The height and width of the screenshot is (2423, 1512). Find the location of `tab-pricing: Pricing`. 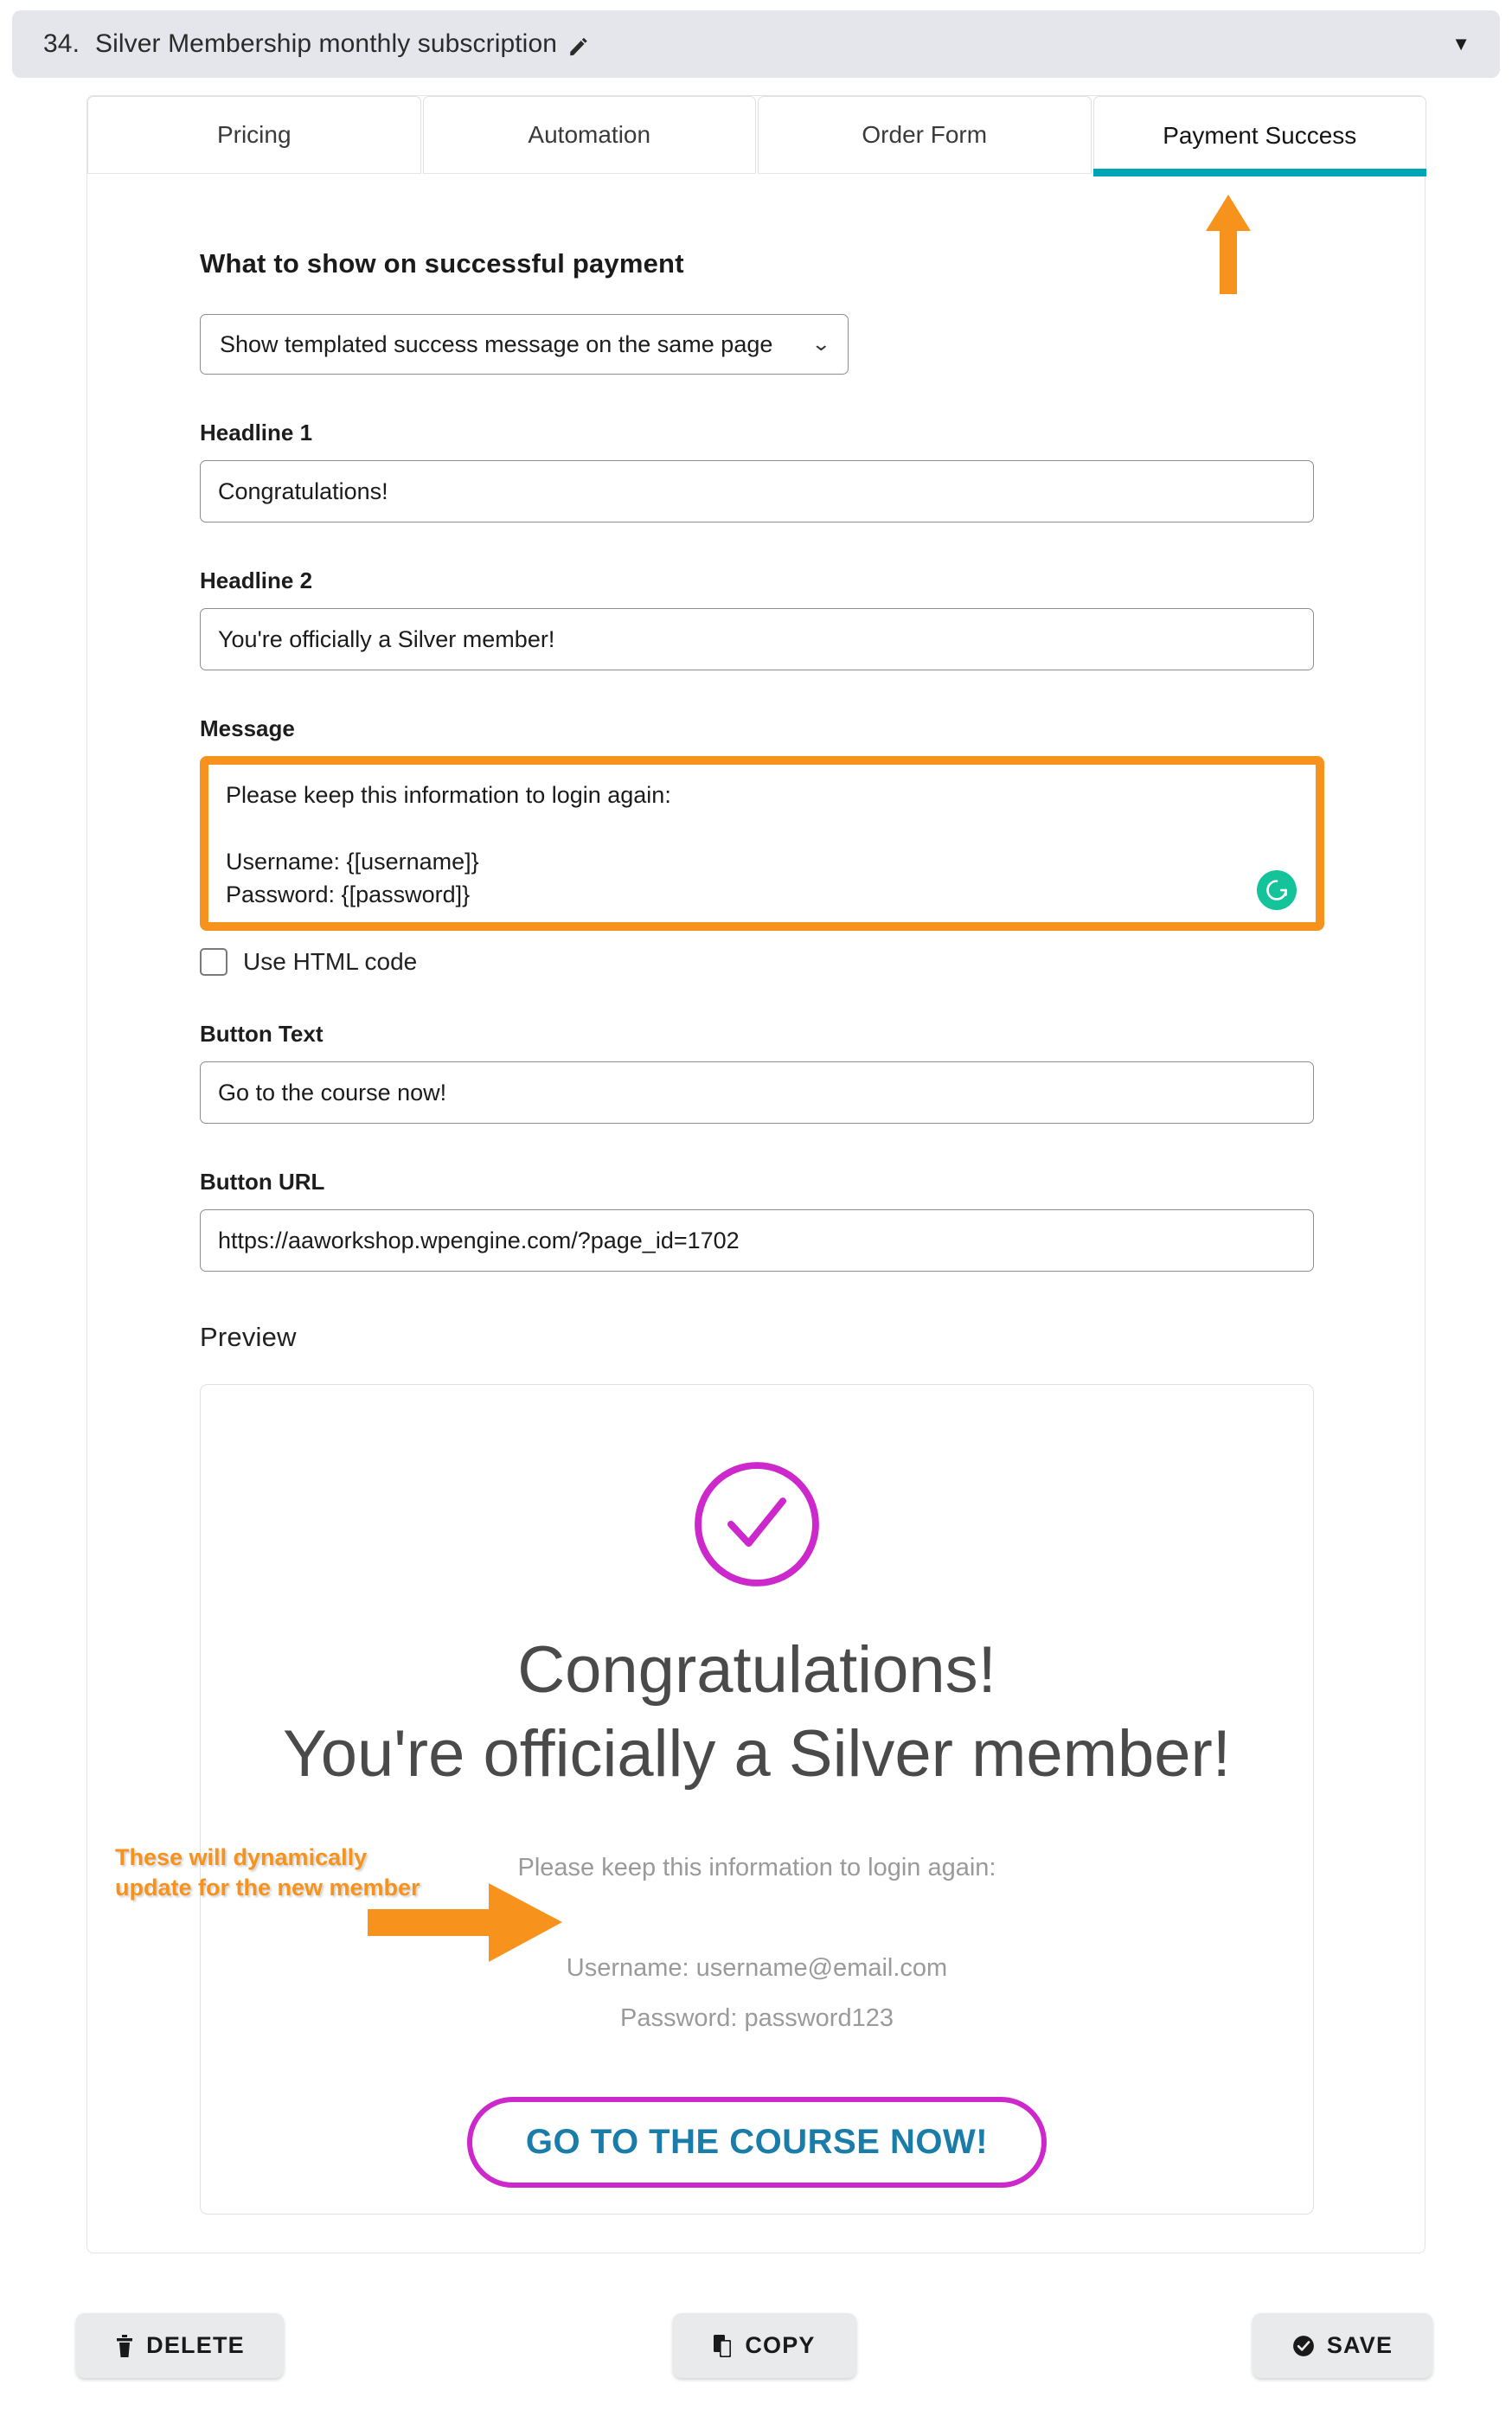

tab-pricing: Pricing is located at coordinates (254, 135).